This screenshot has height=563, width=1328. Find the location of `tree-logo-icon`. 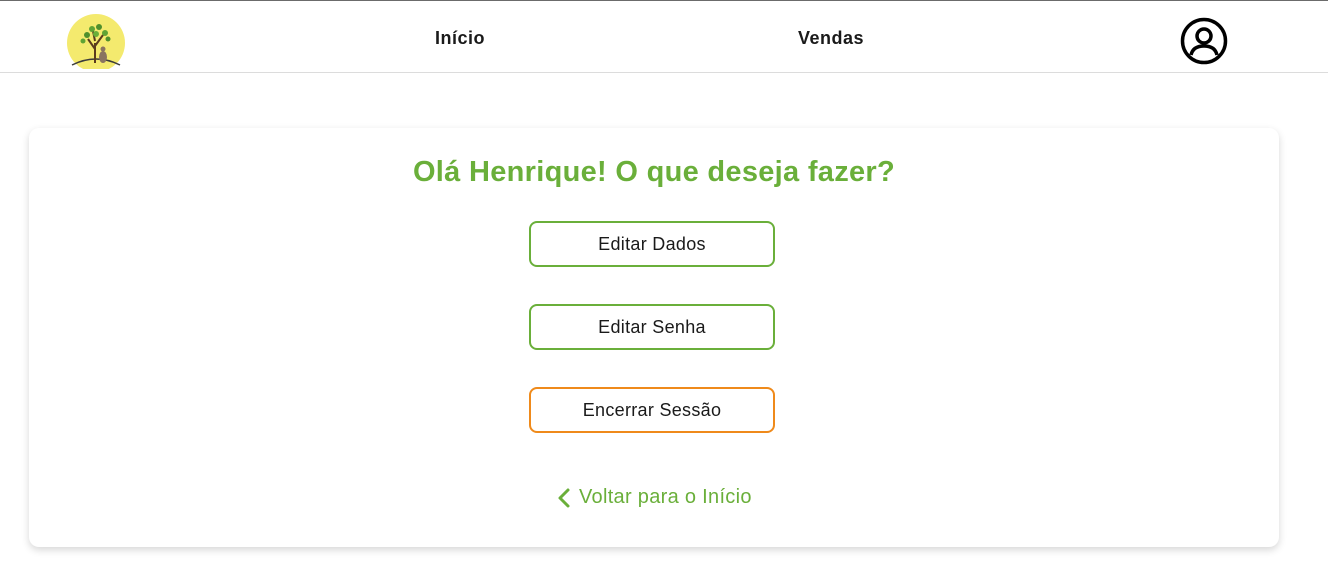

tree-logo-icon is located at coordinates (96, 41).